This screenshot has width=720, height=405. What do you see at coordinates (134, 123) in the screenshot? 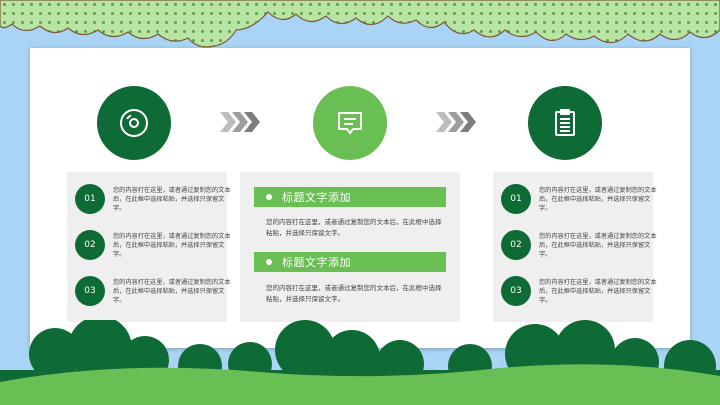
I see `disc-icon` at bounding box center [134, 123].